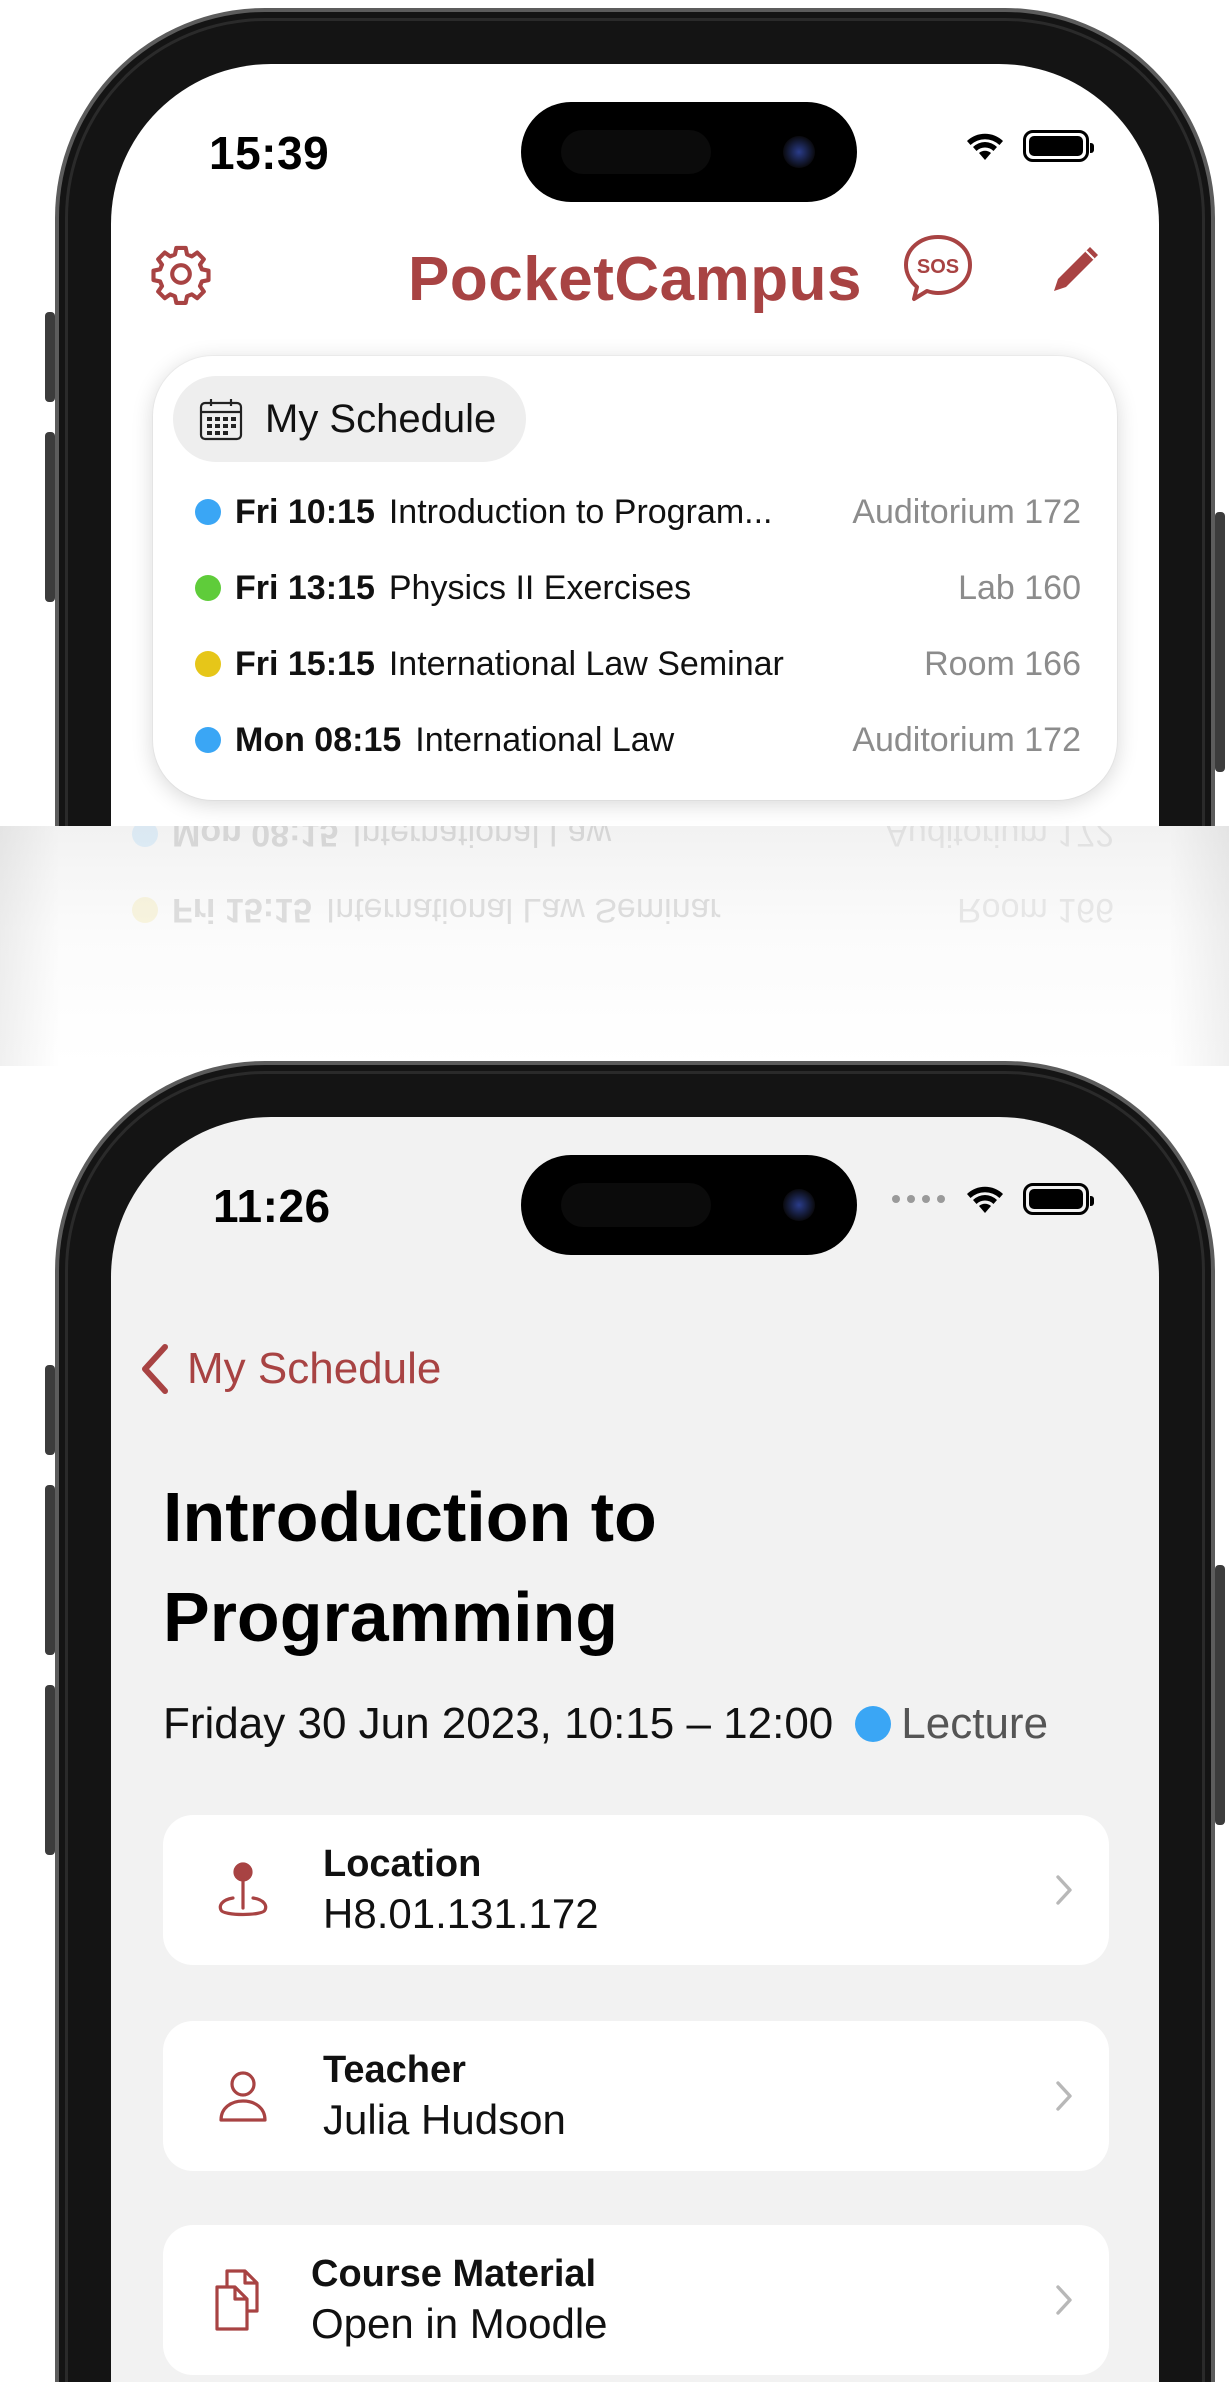  I want to click on sos-button: SOS, so click(938, 269).